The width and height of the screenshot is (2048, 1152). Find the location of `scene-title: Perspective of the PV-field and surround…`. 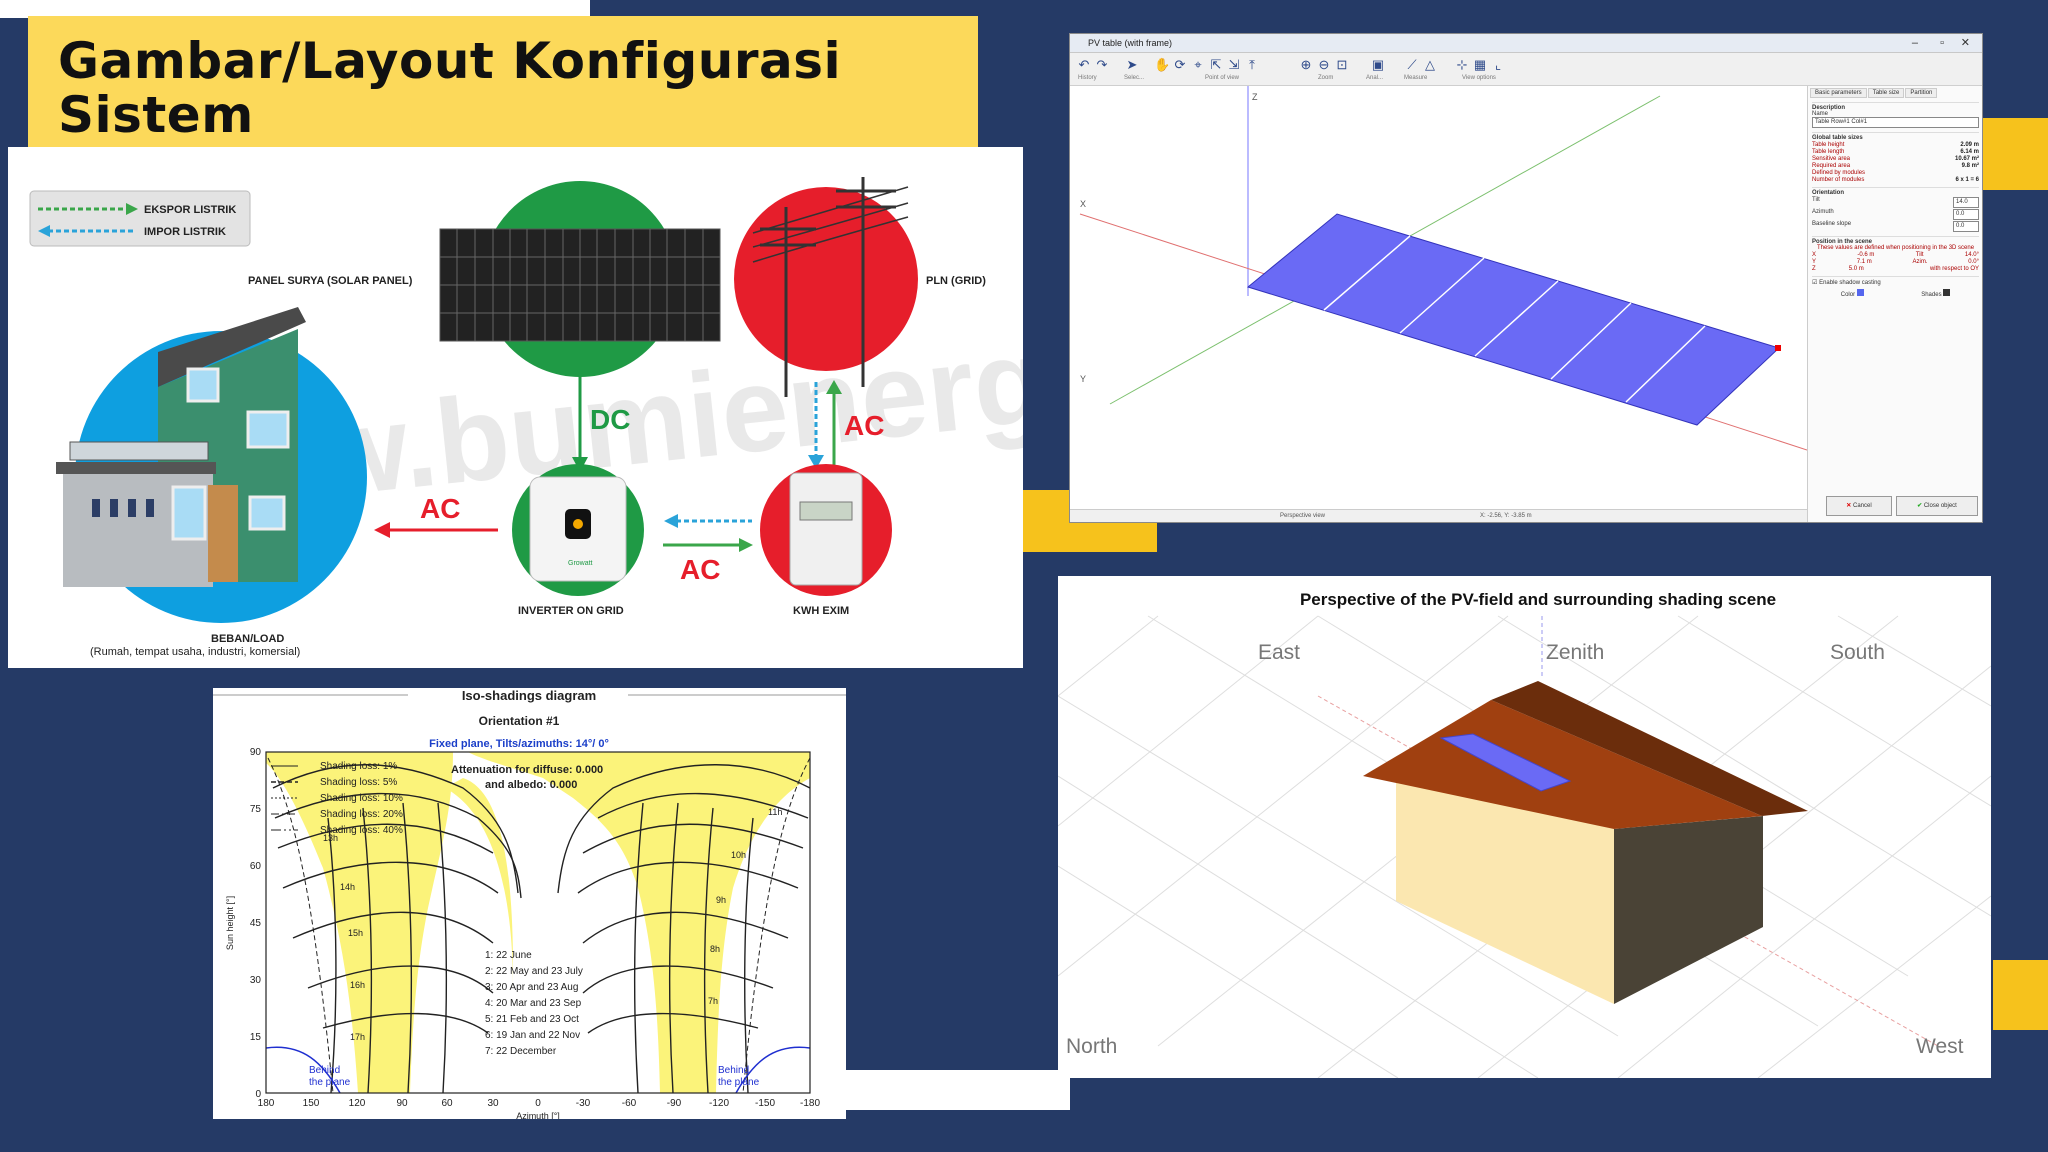

scene-title: Perspective of the PV-field and surround… is located at coordinates (1538, 599).